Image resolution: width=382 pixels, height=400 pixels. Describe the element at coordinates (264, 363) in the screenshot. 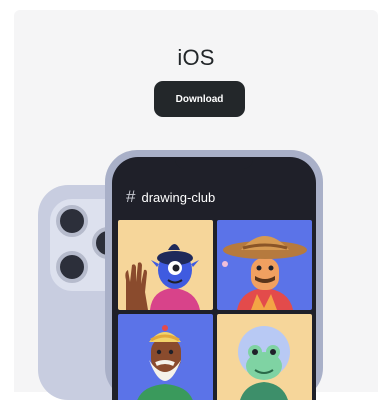

I see `frog-avatar` at that location.